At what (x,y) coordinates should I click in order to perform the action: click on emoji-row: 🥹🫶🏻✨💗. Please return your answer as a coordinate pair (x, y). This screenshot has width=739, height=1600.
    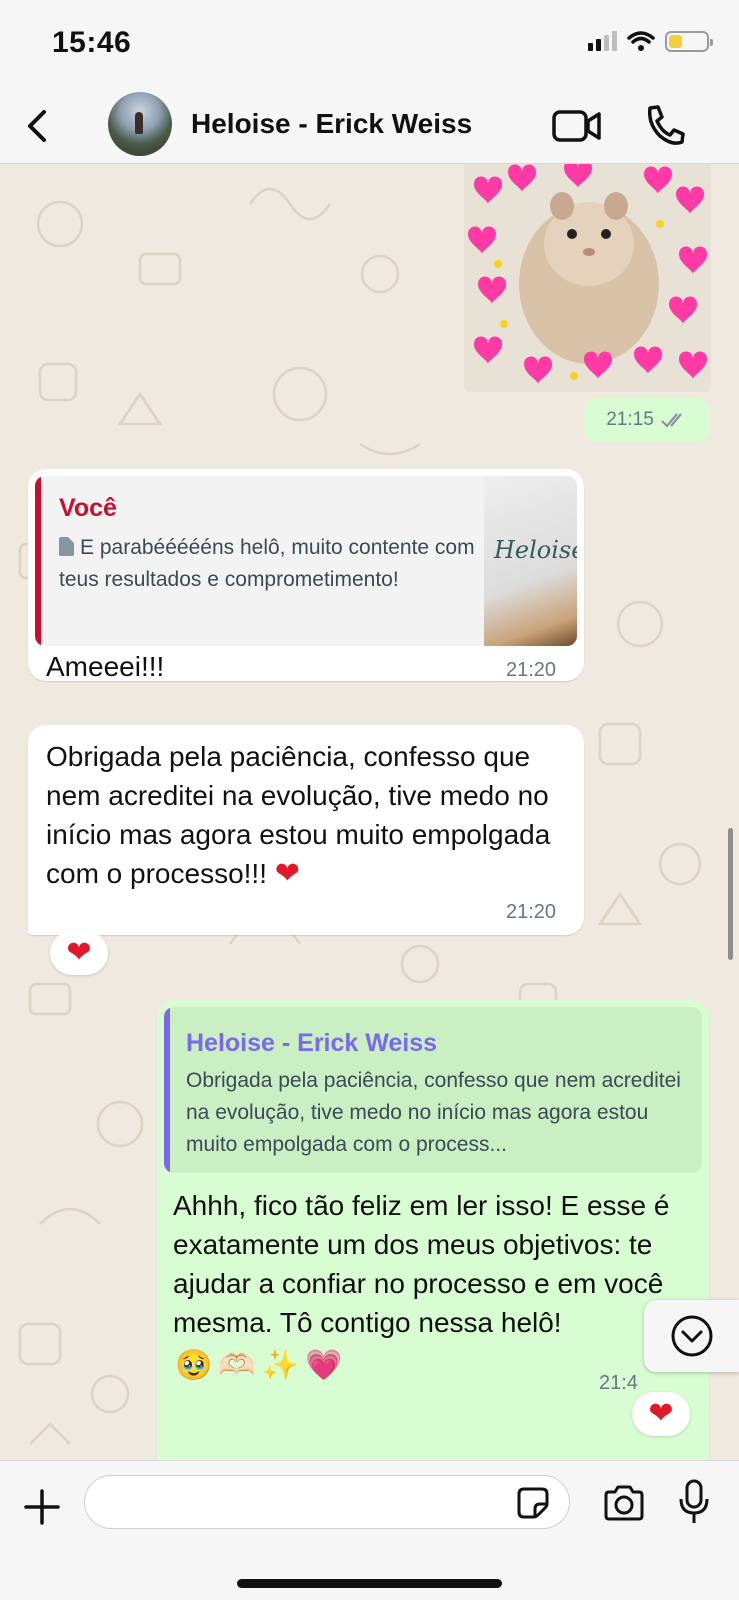
    Looking at the image, I should click on (262, 1365).